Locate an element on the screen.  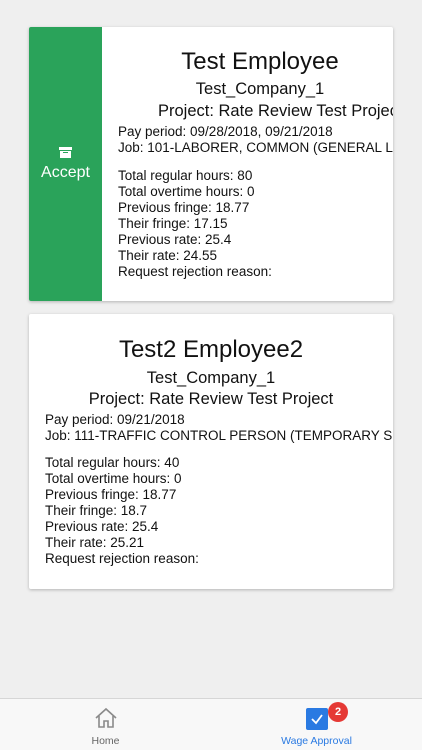
tab-bar: Home 2 Wage Approval is located at coordinates (211, 724).